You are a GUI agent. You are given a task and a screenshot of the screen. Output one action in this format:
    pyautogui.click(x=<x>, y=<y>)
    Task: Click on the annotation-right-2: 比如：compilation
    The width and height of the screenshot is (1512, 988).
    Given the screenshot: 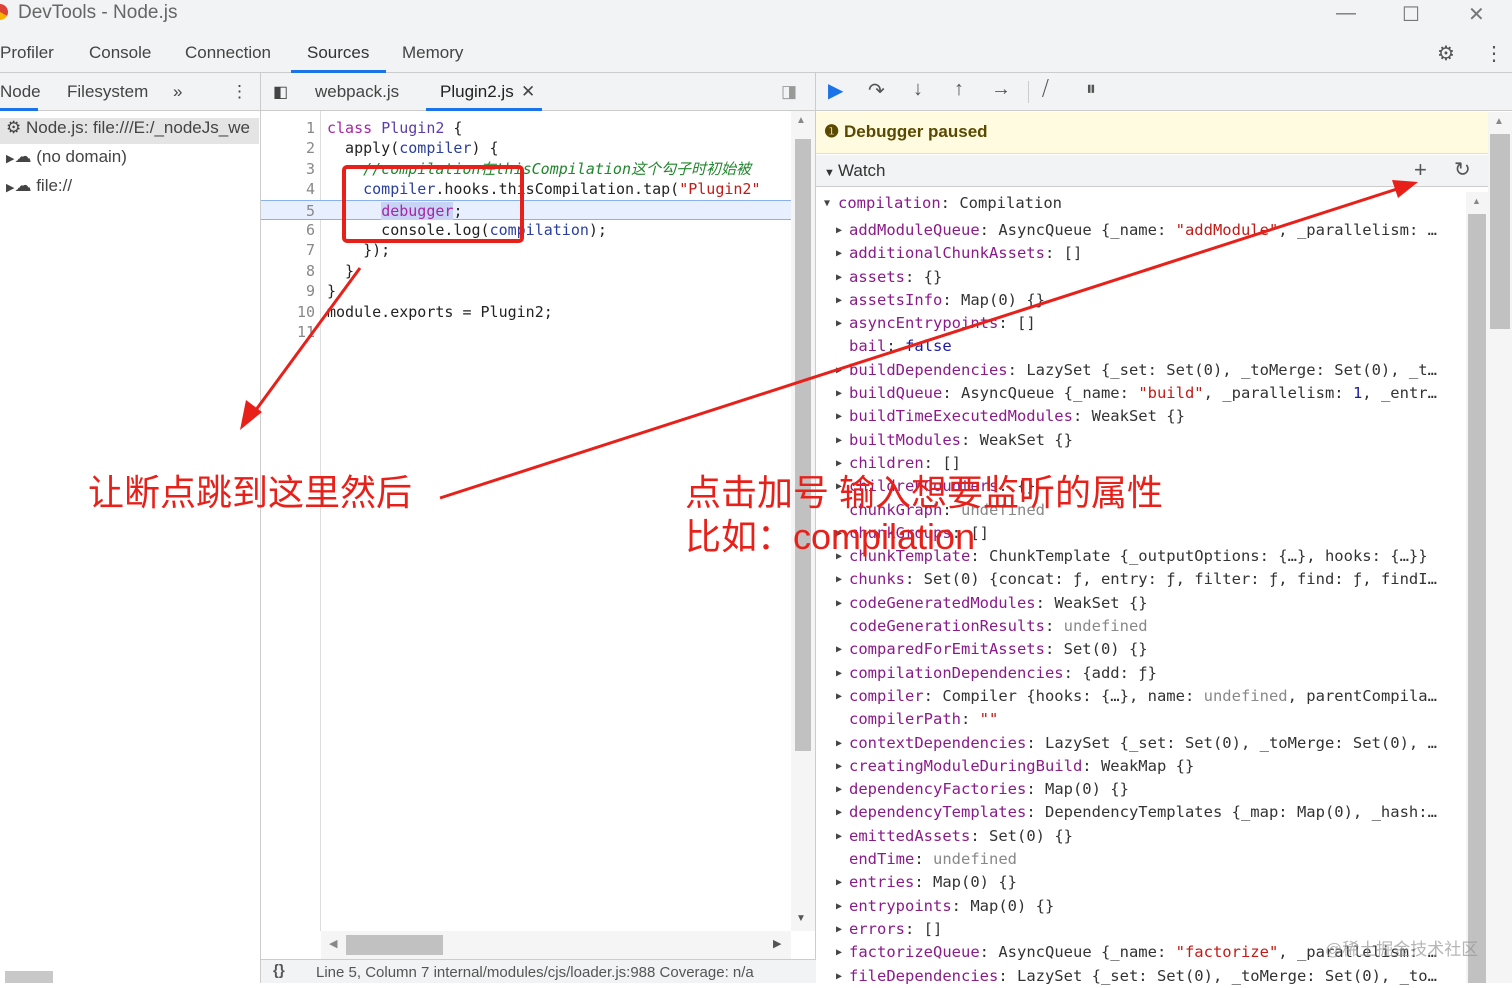 What is the action you would take?
    pyautogui.click(x=830, y=536)
    